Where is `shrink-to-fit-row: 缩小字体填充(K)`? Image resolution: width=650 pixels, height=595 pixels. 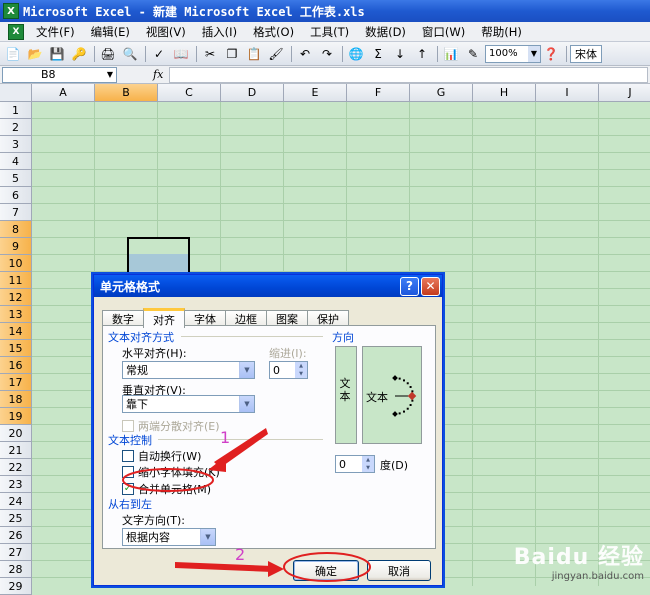 shrink-to-fit-row: 缩小字体填充(K) is located at coordinates (171, 472).